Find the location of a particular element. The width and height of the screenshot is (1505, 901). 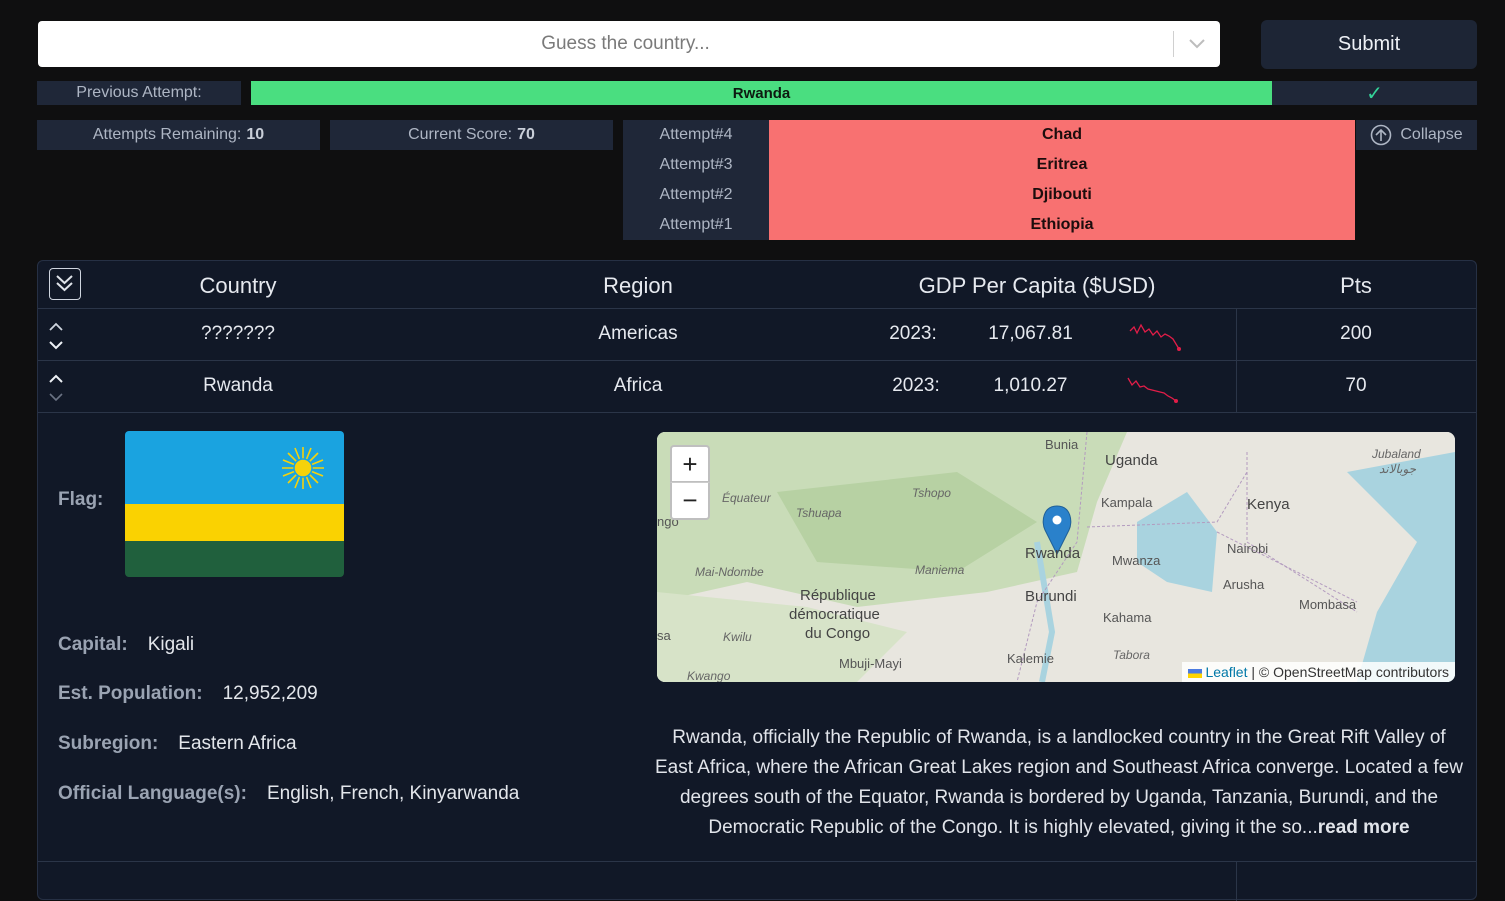

row-divider is located at coordinates (757, 861).